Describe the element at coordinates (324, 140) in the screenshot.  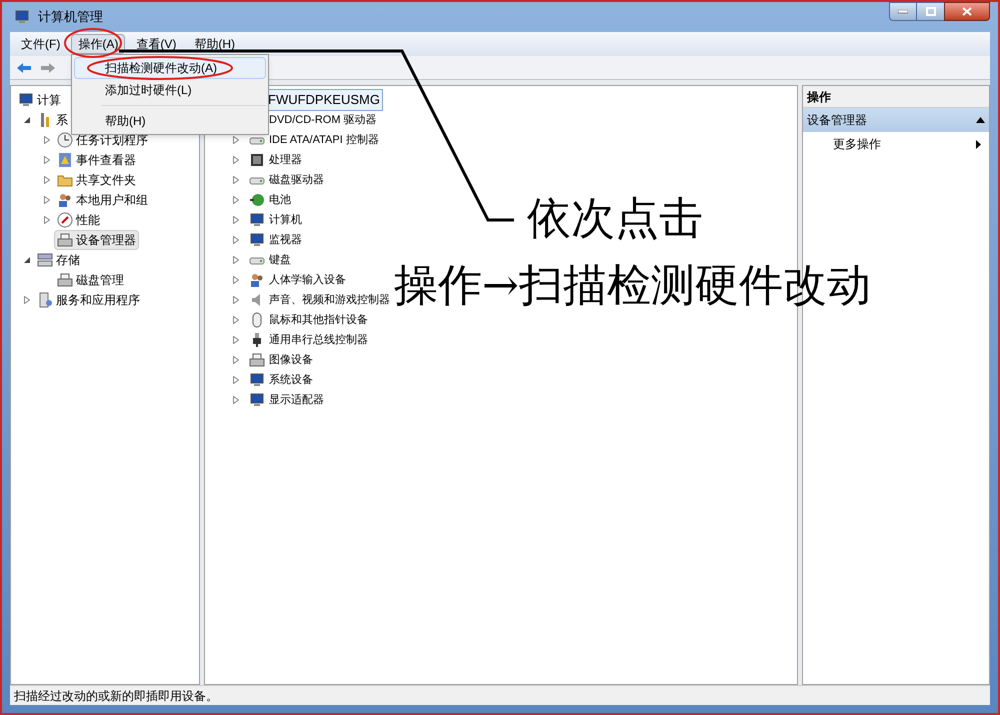
I see `tree-label: IDE ATA/ATAPI 控制器` at that location.